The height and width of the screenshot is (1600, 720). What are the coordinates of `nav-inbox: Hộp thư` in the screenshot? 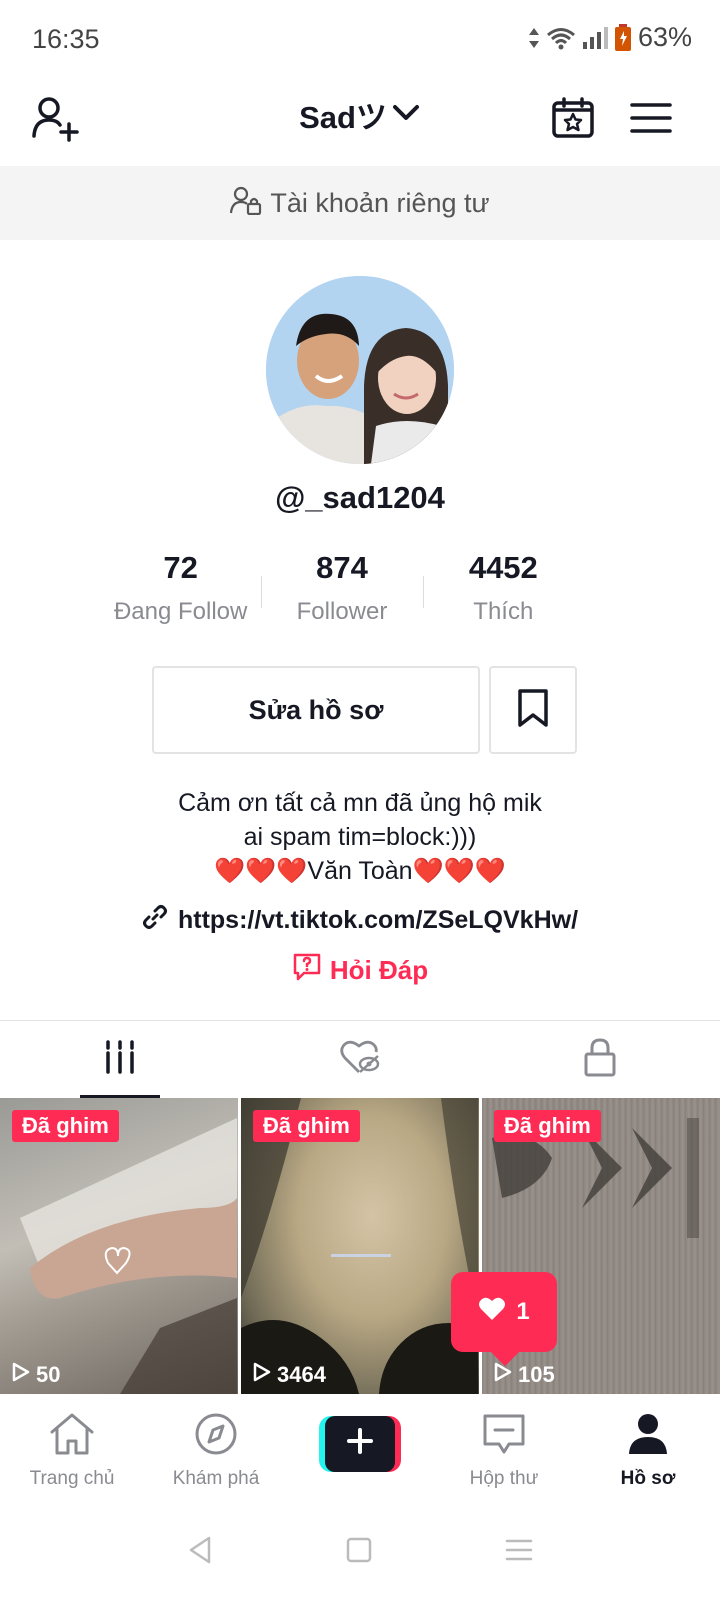 It's located at (504, 1449).